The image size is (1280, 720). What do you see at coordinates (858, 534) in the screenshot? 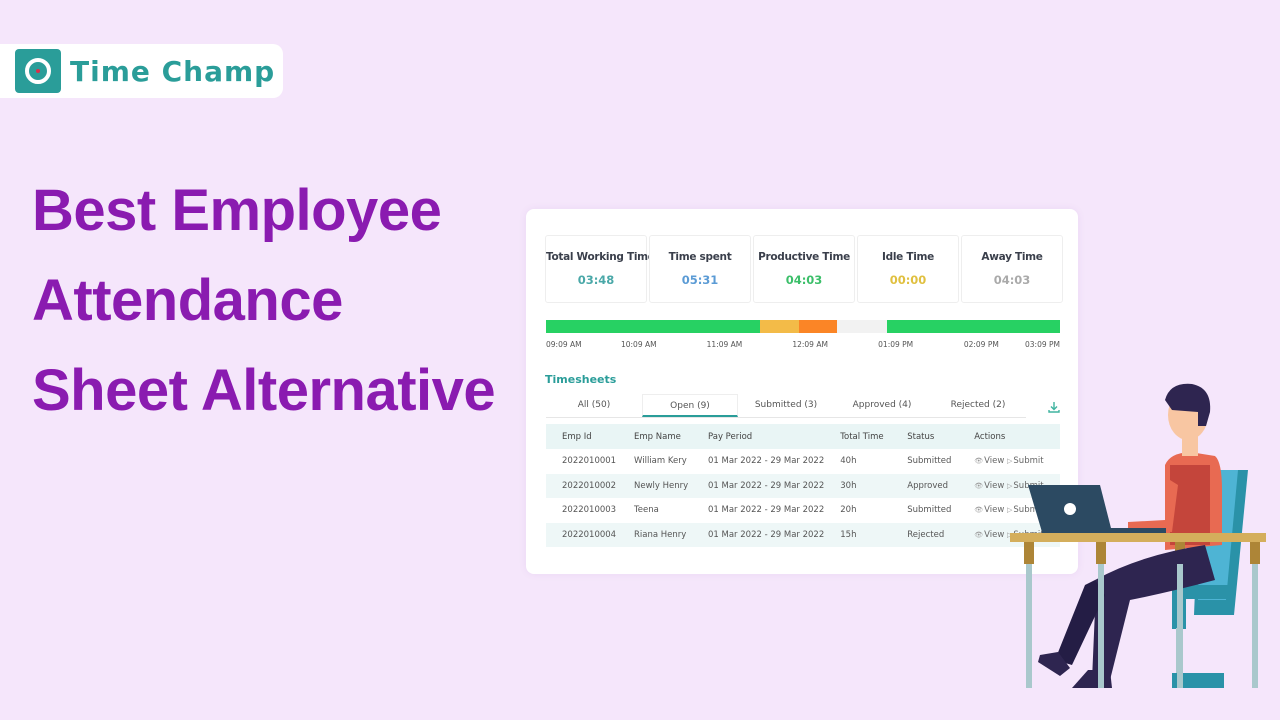
I see `total-time: 15h` at bounding box center [858, 534].